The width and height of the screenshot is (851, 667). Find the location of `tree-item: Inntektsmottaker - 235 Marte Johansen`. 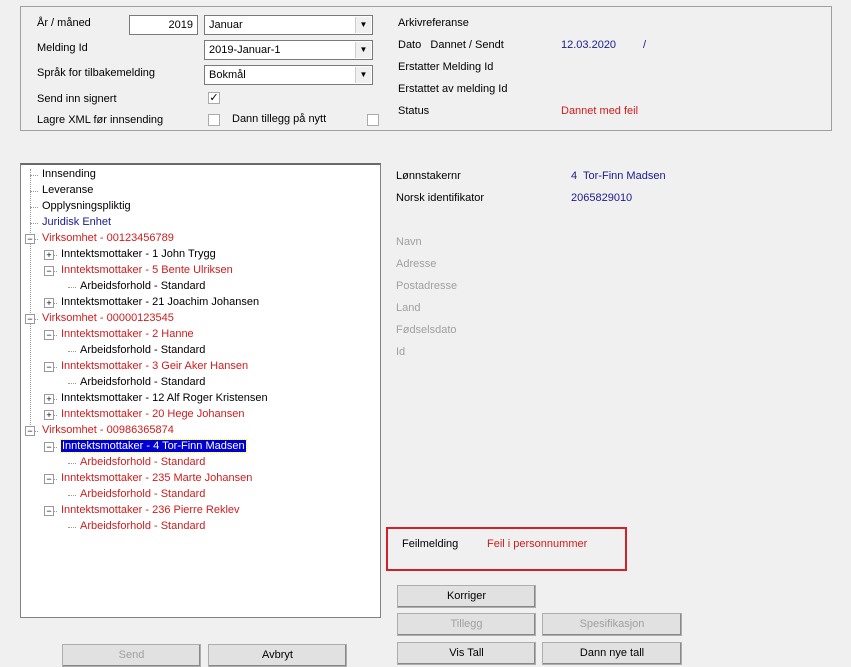

tree-item: Inntektsmottaker - 235 Marte Johansen is located at coordinates (156, 478).